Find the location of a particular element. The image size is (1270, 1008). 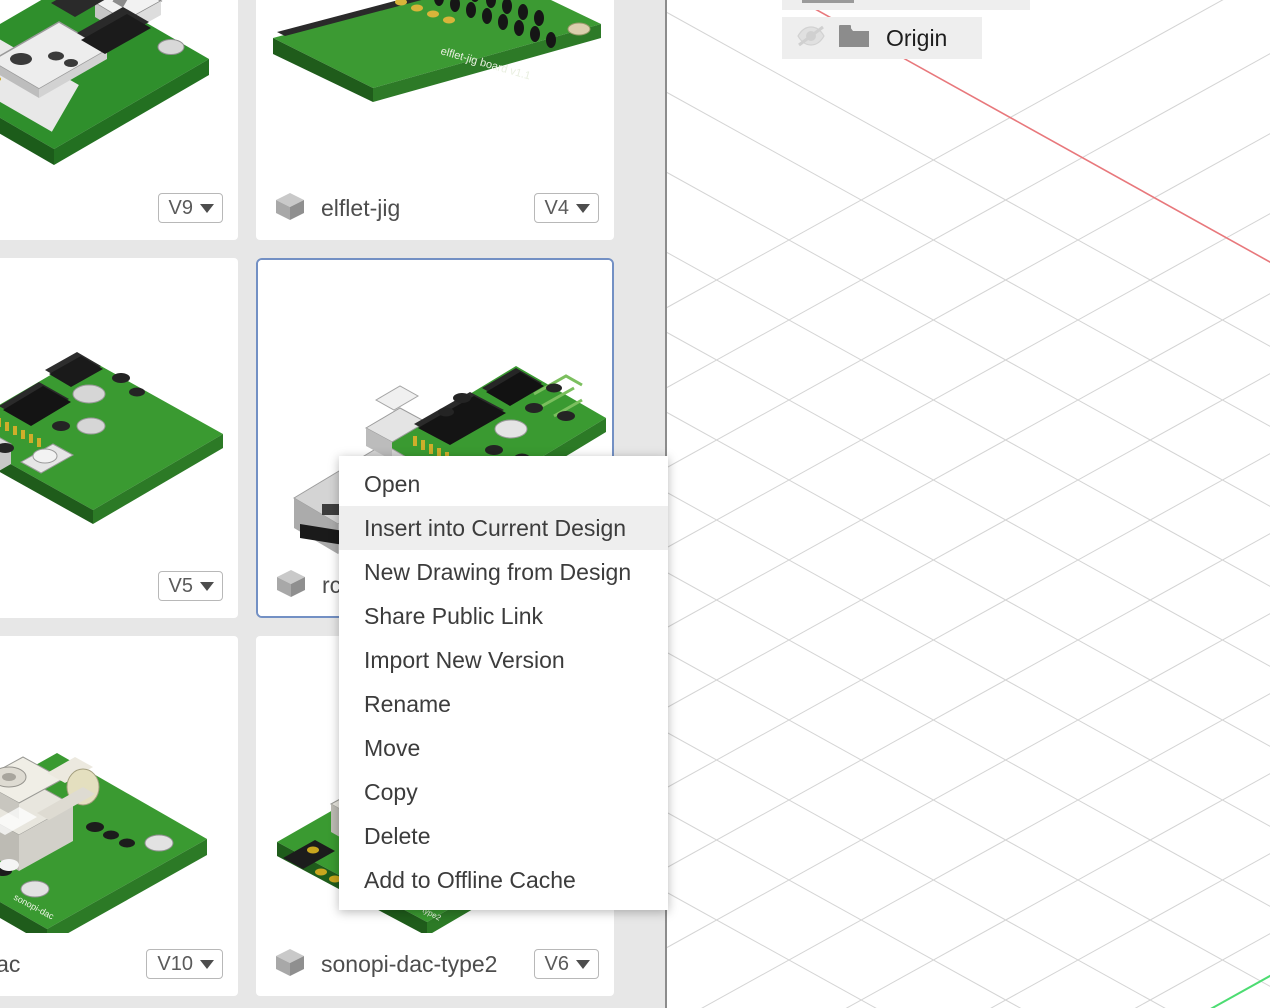

eye-off-icon is located at coordinates (811, 38).